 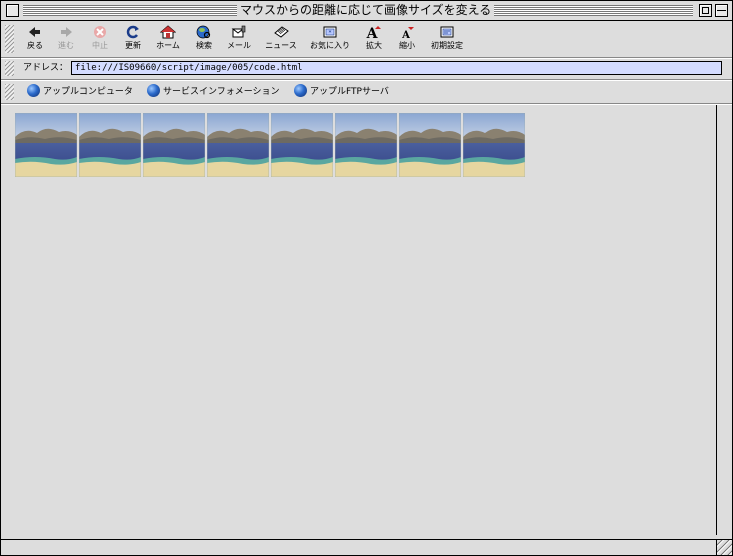 What do you see at coordinates (168, 45) in the screenshot?
I see `home-label: ホーム` at bounding box center [168, 45].